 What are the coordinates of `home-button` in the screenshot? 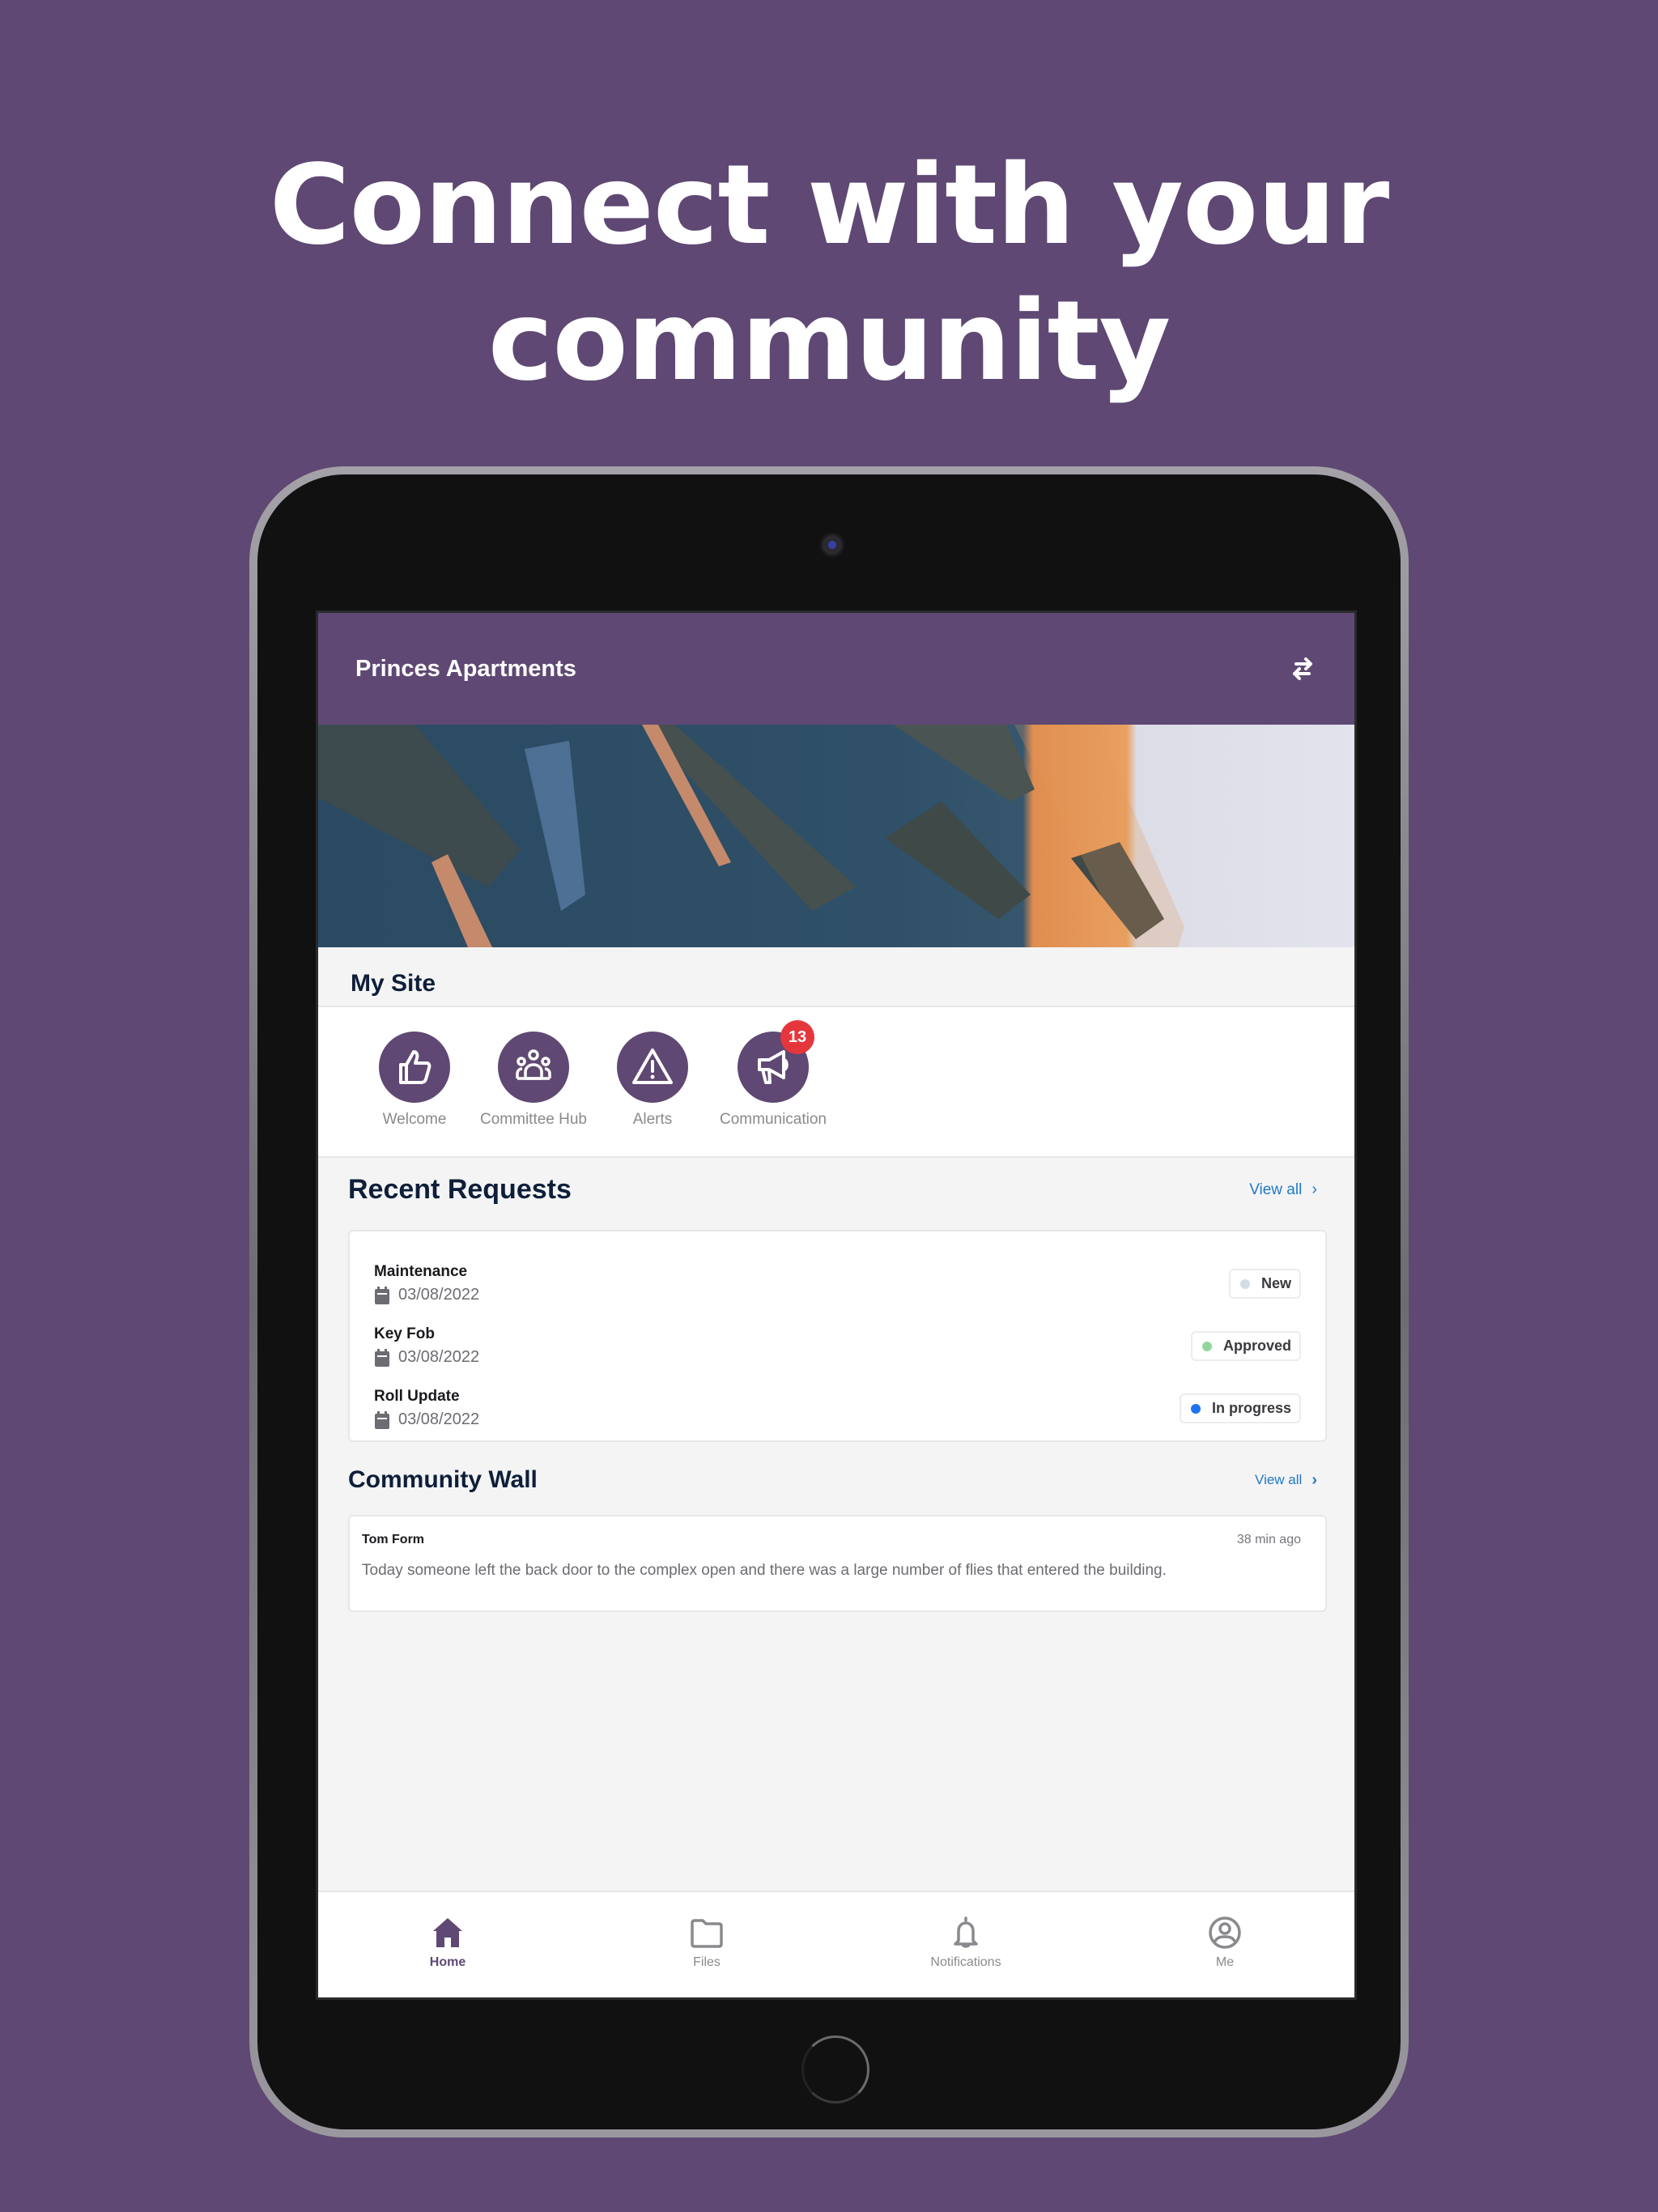 It's located at (835, 2069).